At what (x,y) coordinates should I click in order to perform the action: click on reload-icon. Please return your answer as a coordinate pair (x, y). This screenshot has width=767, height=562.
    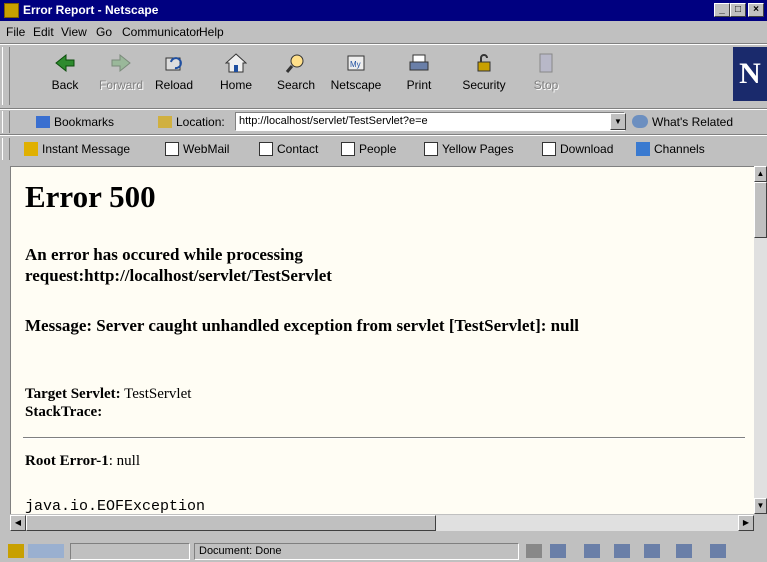
    Looking at the image, I should click on (173, 64).